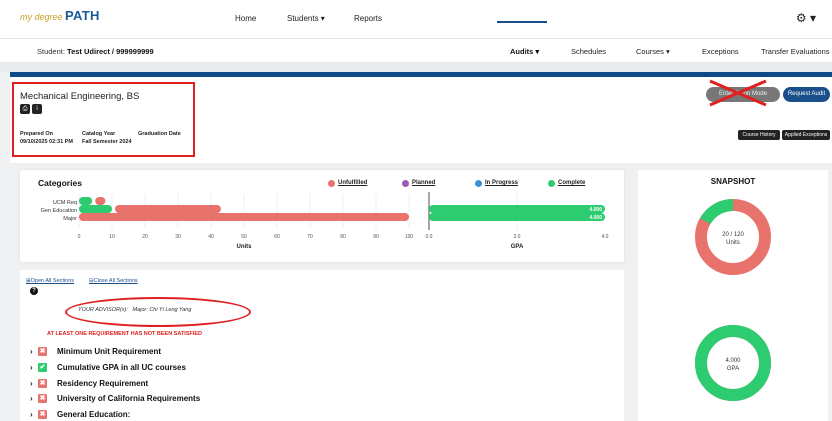  I want to click on student-label: Student:, so click(51, 51).